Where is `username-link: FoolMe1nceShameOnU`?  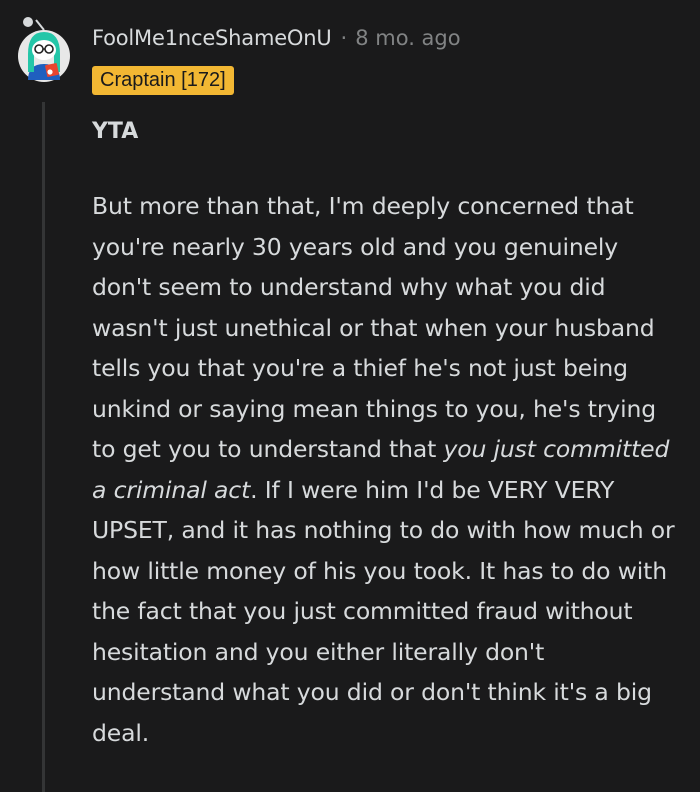
username-link: FoolMe1nceShameOnU is located at coordinates (212, 38).